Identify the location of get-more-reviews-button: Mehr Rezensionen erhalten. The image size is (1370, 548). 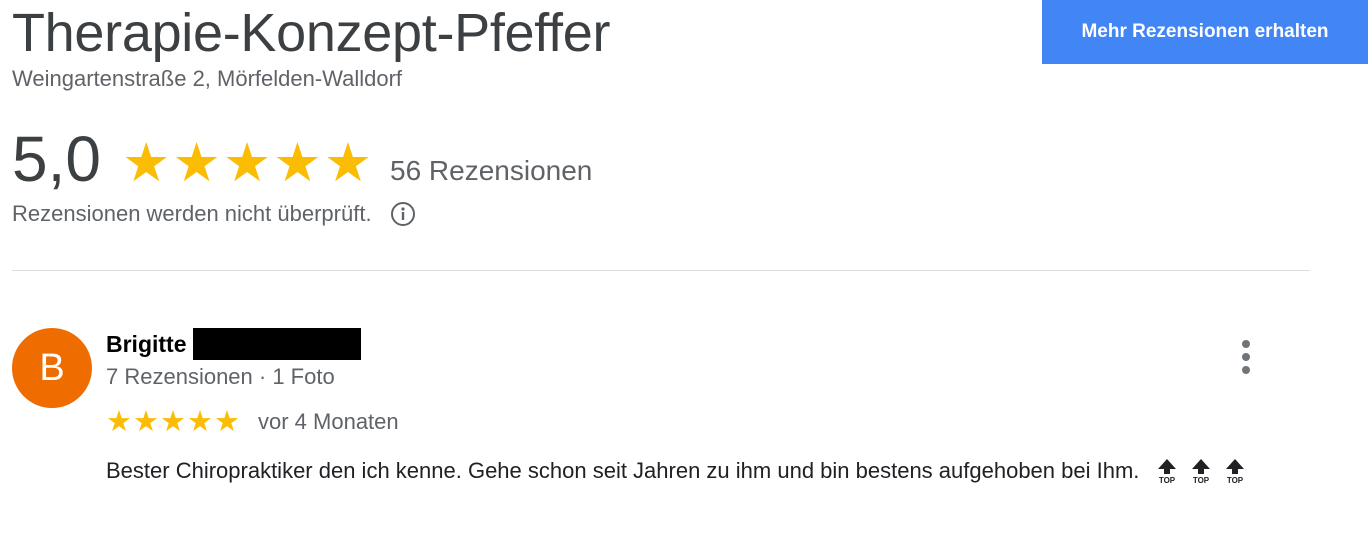
(1205, 32).